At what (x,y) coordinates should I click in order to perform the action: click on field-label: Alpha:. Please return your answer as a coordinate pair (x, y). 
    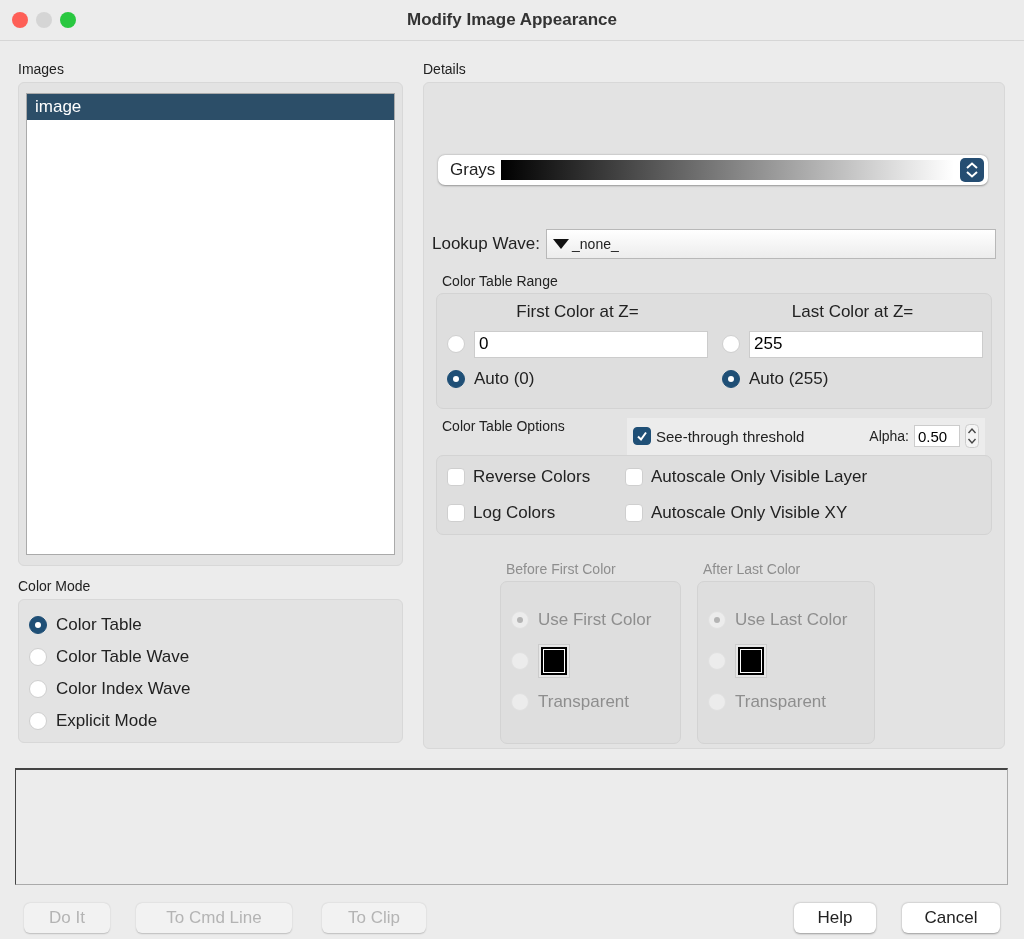
    Looking at the image, I should click on (889, 436).